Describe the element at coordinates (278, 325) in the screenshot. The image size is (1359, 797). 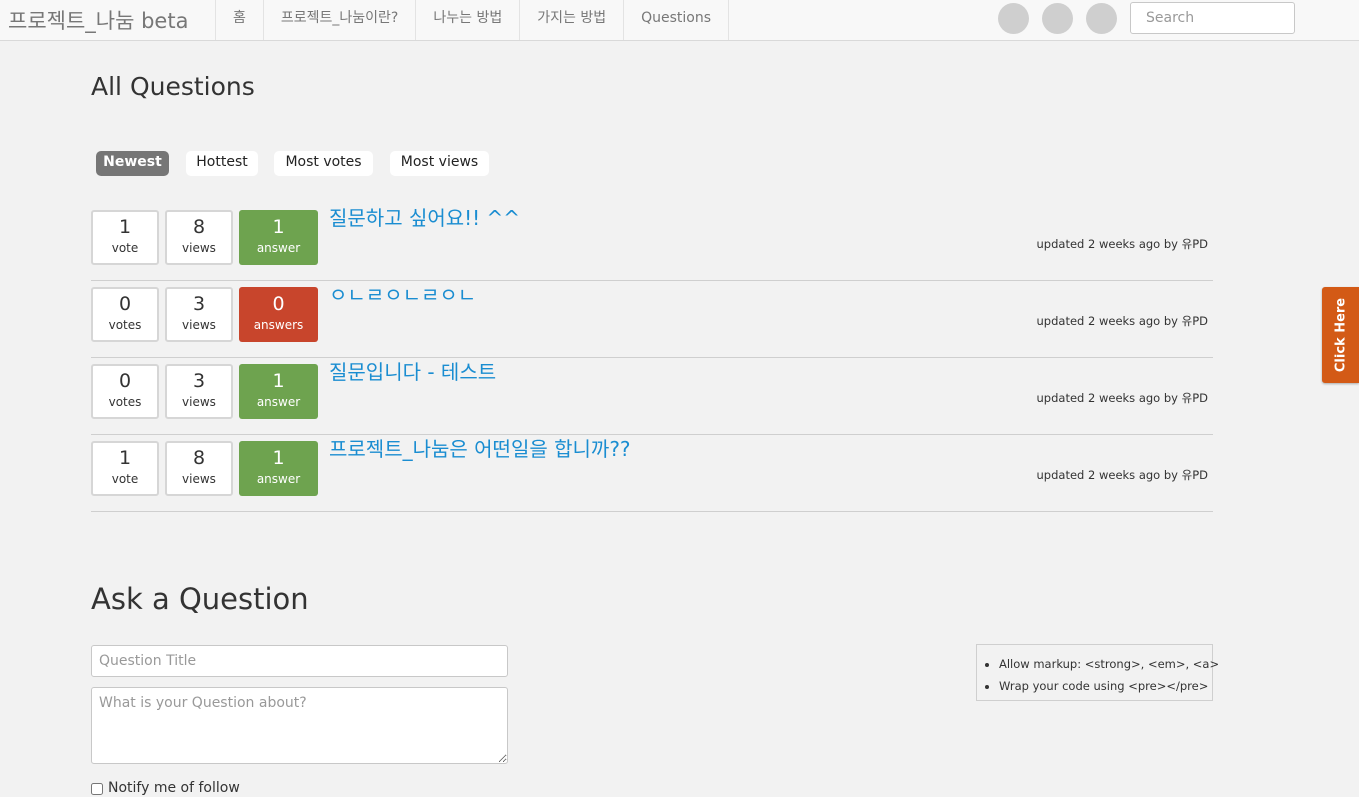
I see `answer-label: answers` at that location.